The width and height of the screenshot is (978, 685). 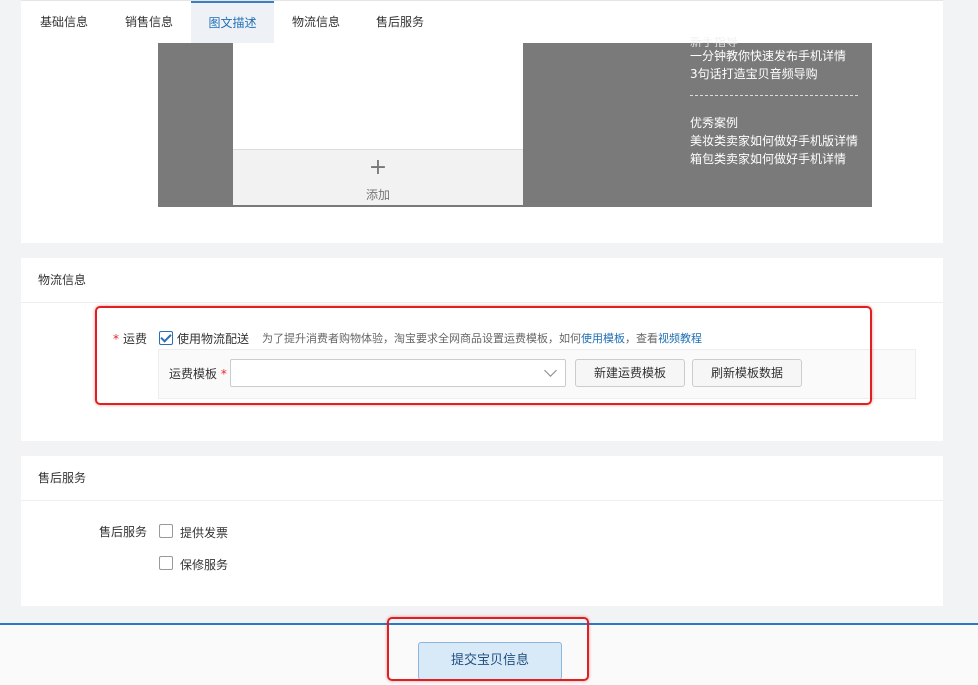 I want to click on warranty-checkbox, so click(x=166, y=563).